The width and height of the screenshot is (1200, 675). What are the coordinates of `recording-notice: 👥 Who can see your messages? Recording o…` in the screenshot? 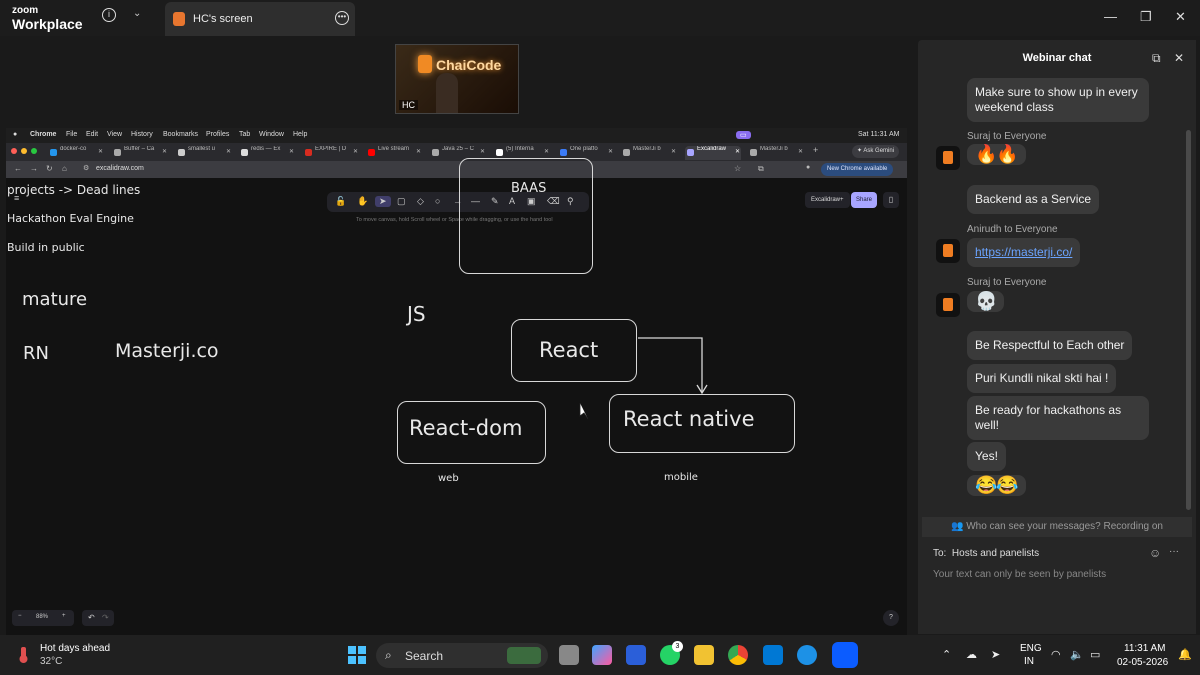 It's located at (1057, 527).